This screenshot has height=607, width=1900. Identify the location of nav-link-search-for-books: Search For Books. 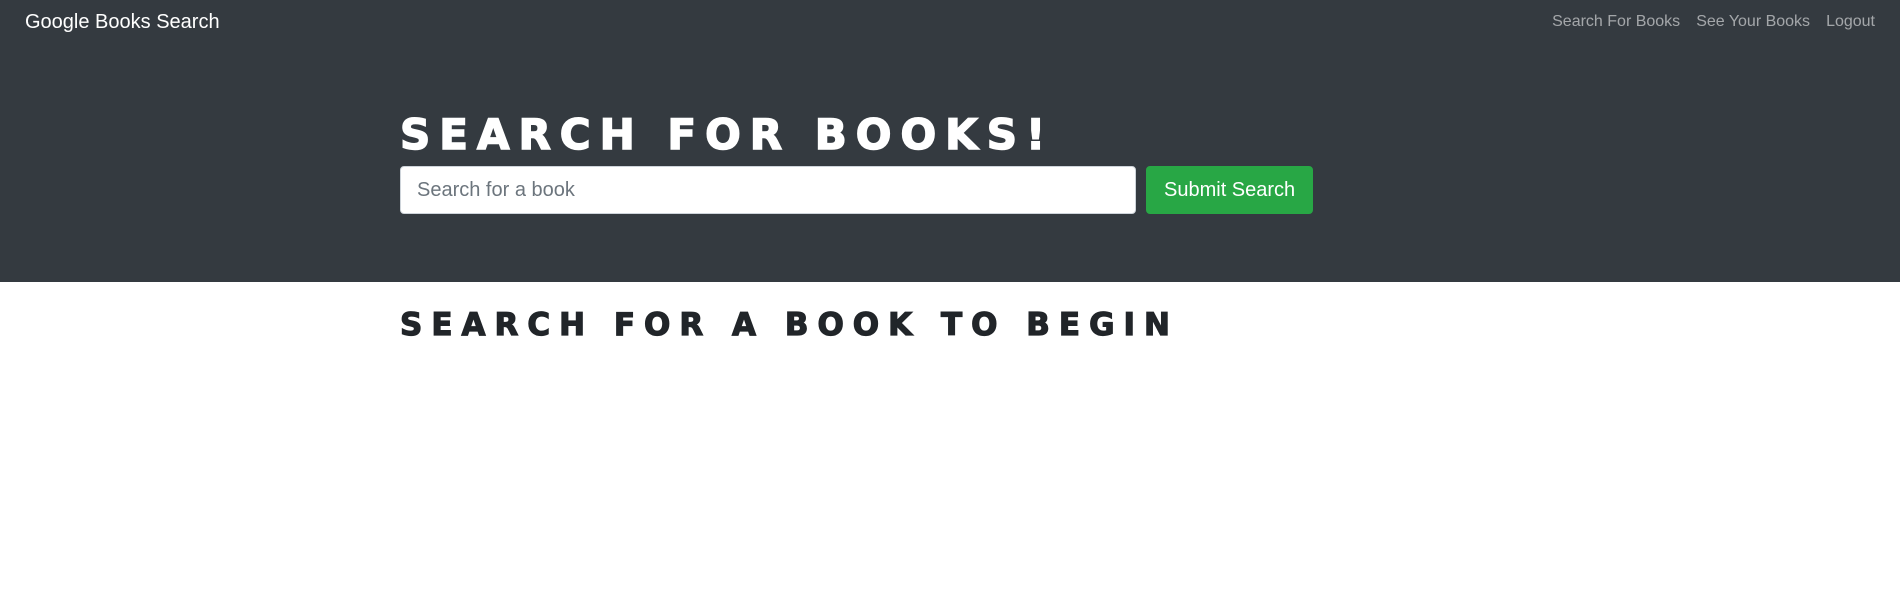
(1616, 22).